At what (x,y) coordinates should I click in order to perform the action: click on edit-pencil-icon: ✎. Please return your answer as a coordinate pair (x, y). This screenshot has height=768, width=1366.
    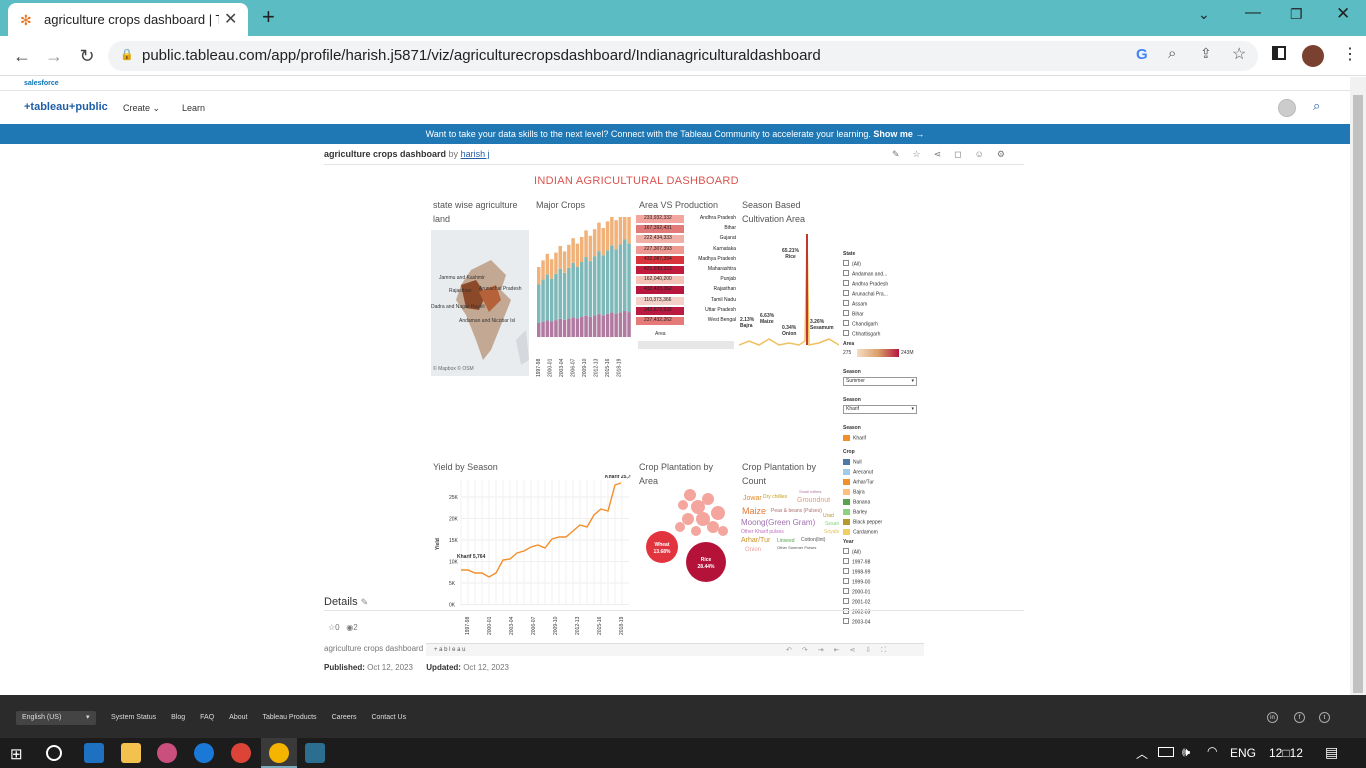
    Looking at the image, I should click on (365, 602).